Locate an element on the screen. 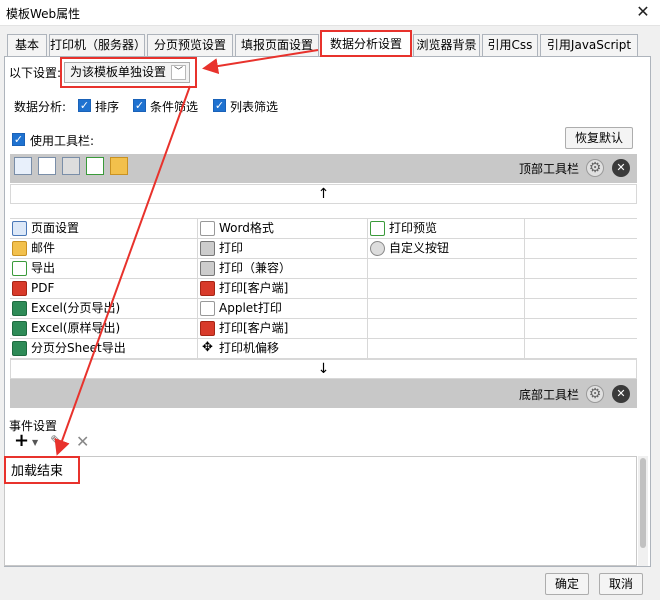 The height and width of the screenshot is (600, 660). tab-data-analysis: 数据分析设置 is located at coordinates (366, 43).